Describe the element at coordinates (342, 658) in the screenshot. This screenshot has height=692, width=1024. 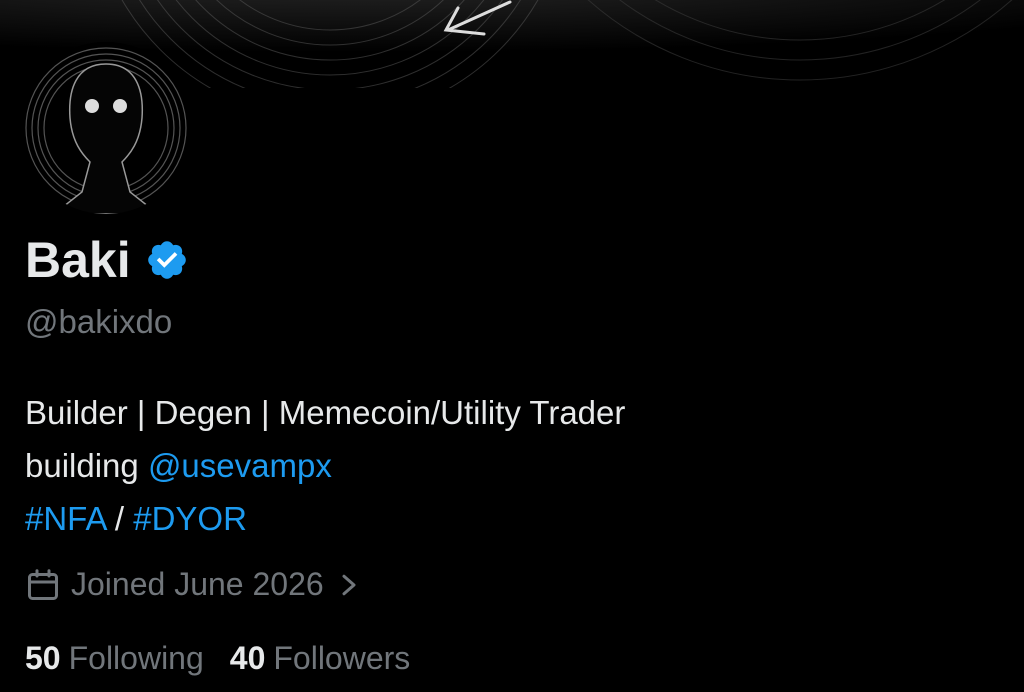
I see `followers-label: Followers` at that location.